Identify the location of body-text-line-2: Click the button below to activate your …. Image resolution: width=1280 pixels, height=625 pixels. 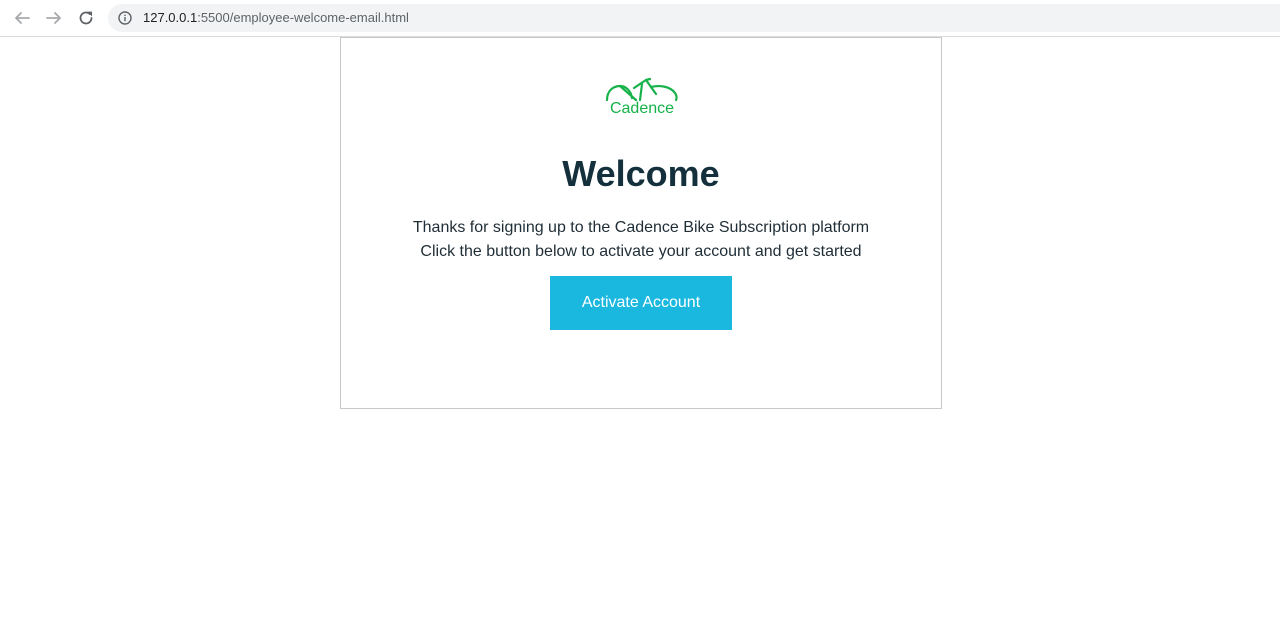
(641, 251).